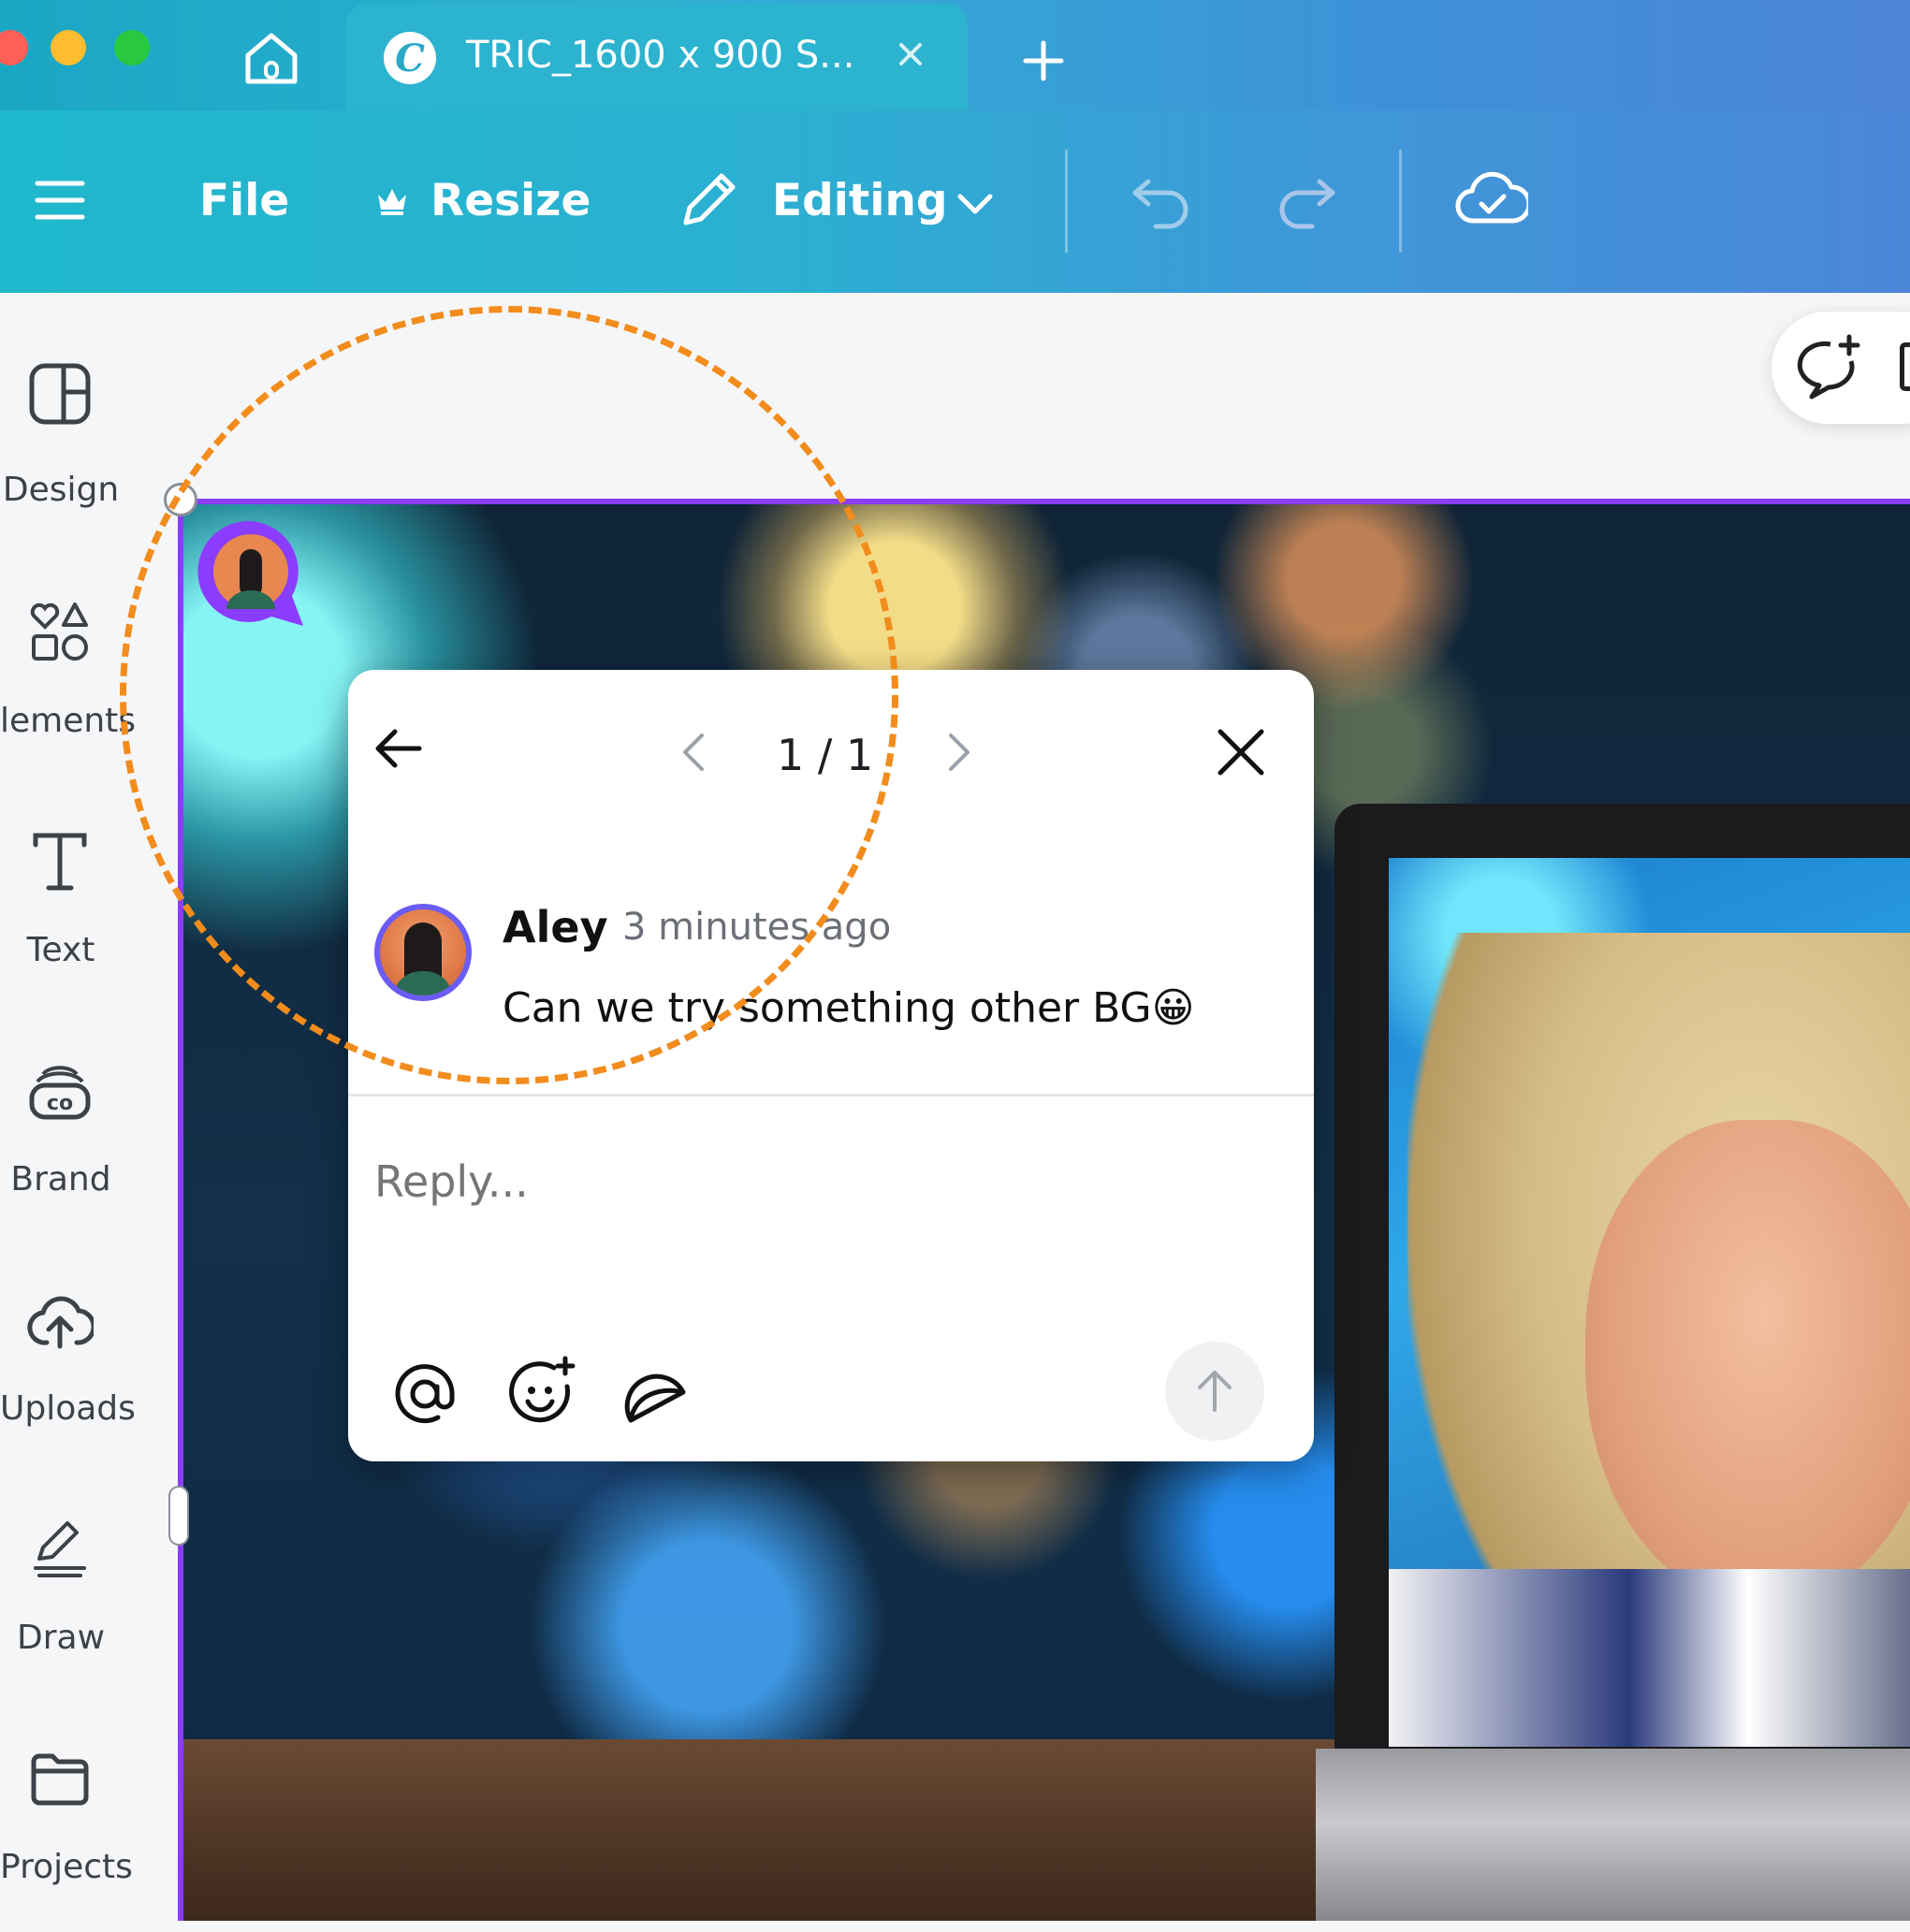  Describe the element at coordinates (60, 200) in the screenshot. I see `menu-icon` at that location.